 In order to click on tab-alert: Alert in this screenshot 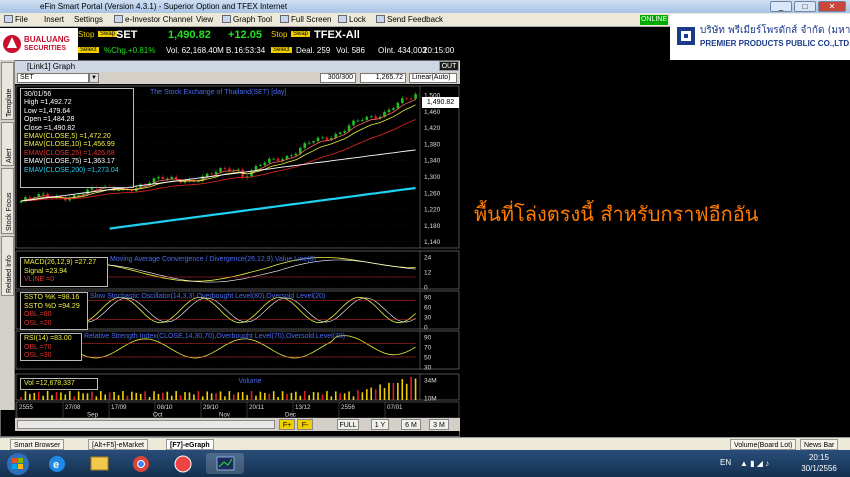, I will do `click(7, 144)`.